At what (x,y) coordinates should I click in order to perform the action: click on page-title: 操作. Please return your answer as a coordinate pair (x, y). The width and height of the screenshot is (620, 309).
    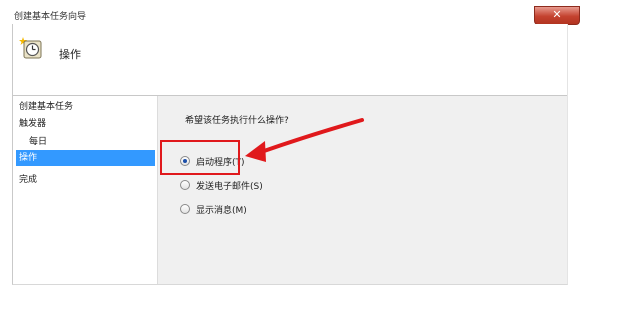
    Looking at the image, I should click on (70, 54).